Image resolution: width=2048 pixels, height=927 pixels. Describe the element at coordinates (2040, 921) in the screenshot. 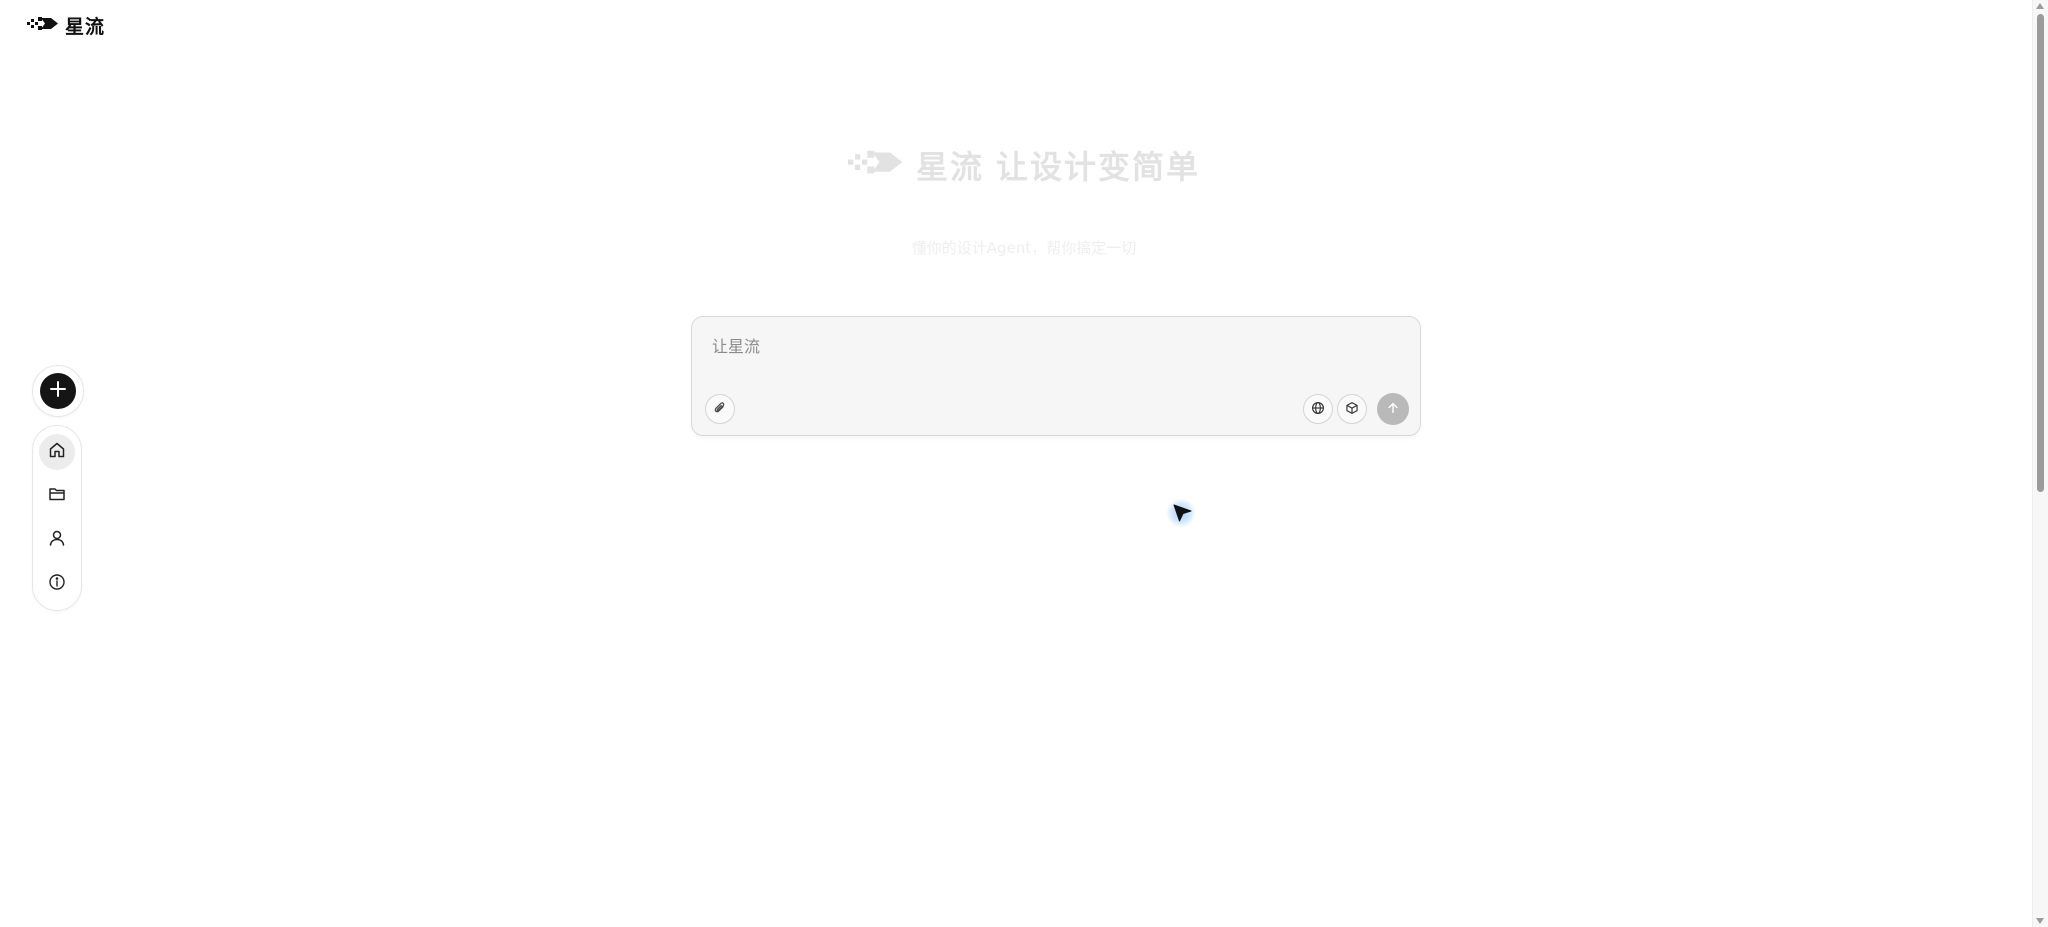

I see `scroll-down-icon` at that location.